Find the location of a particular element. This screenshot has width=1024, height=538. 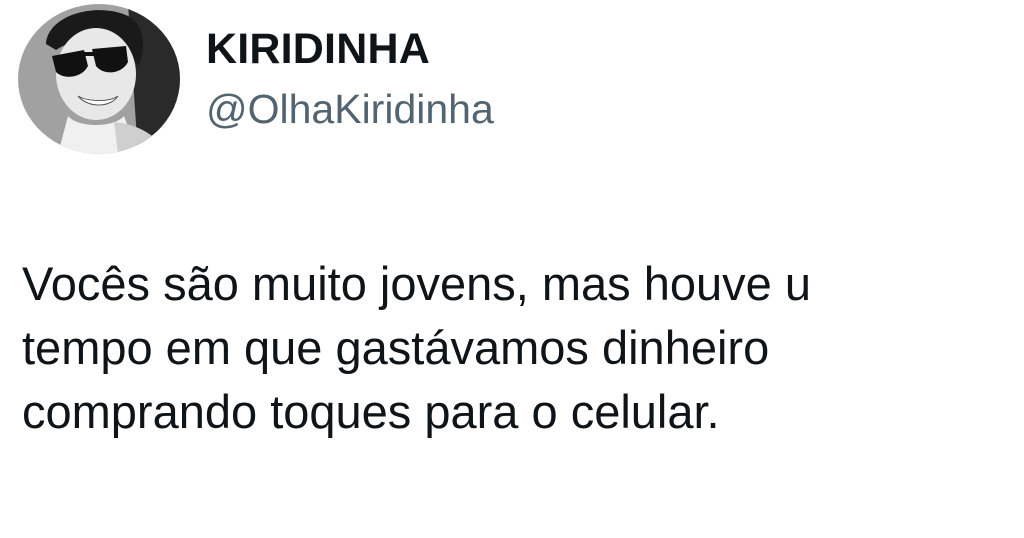

display-name: KIRIDINHA is located at coordinates (350, 49).